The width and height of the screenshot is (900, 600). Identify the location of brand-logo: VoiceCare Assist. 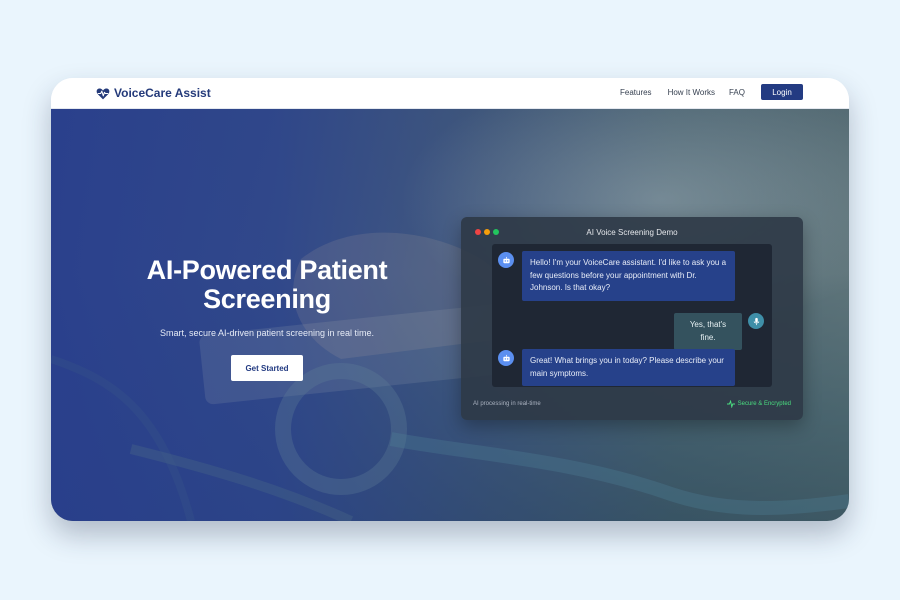
(153, 93).